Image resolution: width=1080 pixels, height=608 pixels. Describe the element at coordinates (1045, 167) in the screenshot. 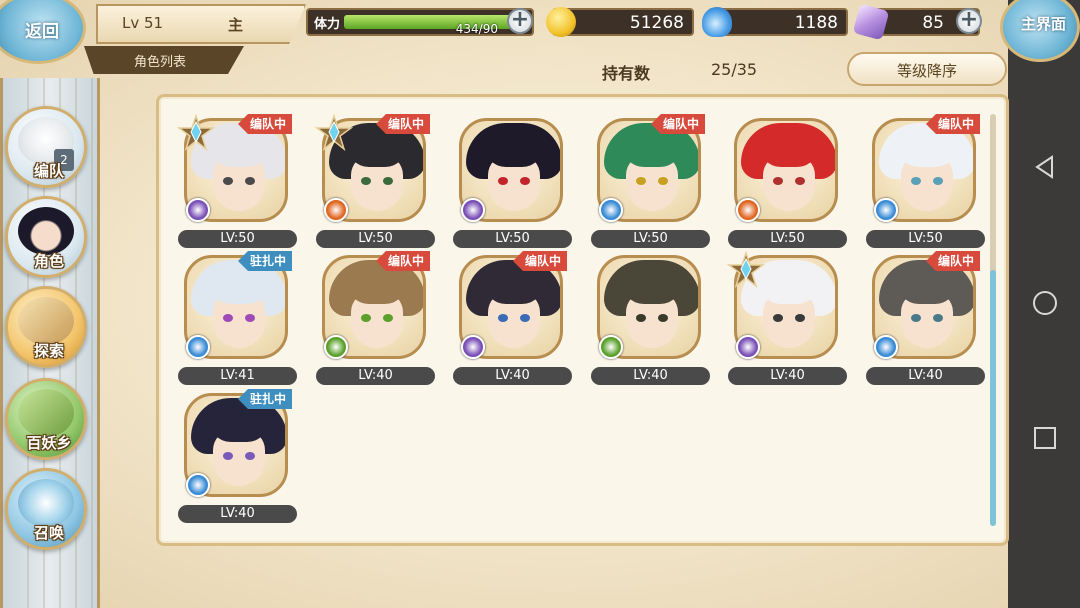

I see `nav-back-icon` at that location.